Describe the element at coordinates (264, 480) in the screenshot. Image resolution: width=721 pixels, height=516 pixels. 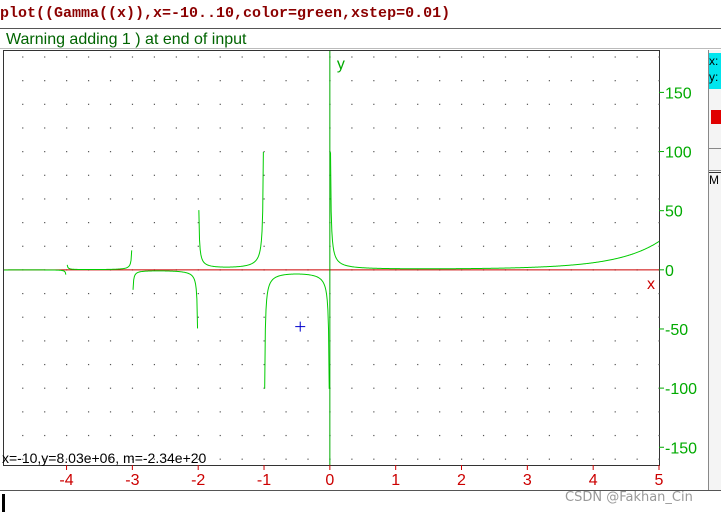
I see `x-tick-label: -1` at that location.